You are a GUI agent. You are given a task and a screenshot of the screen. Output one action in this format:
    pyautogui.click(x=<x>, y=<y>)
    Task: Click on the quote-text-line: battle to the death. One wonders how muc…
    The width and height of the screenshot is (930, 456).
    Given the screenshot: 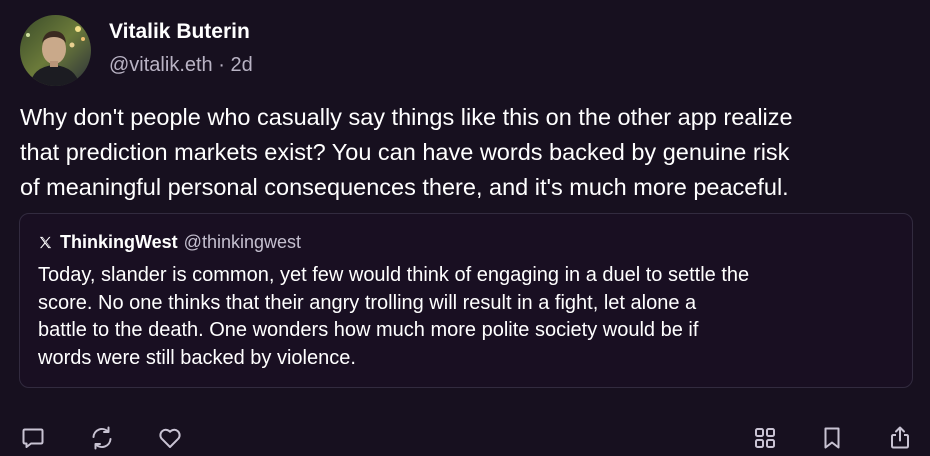 What is the action you would take?
    pyautogui.click(x=368, y=330)
    